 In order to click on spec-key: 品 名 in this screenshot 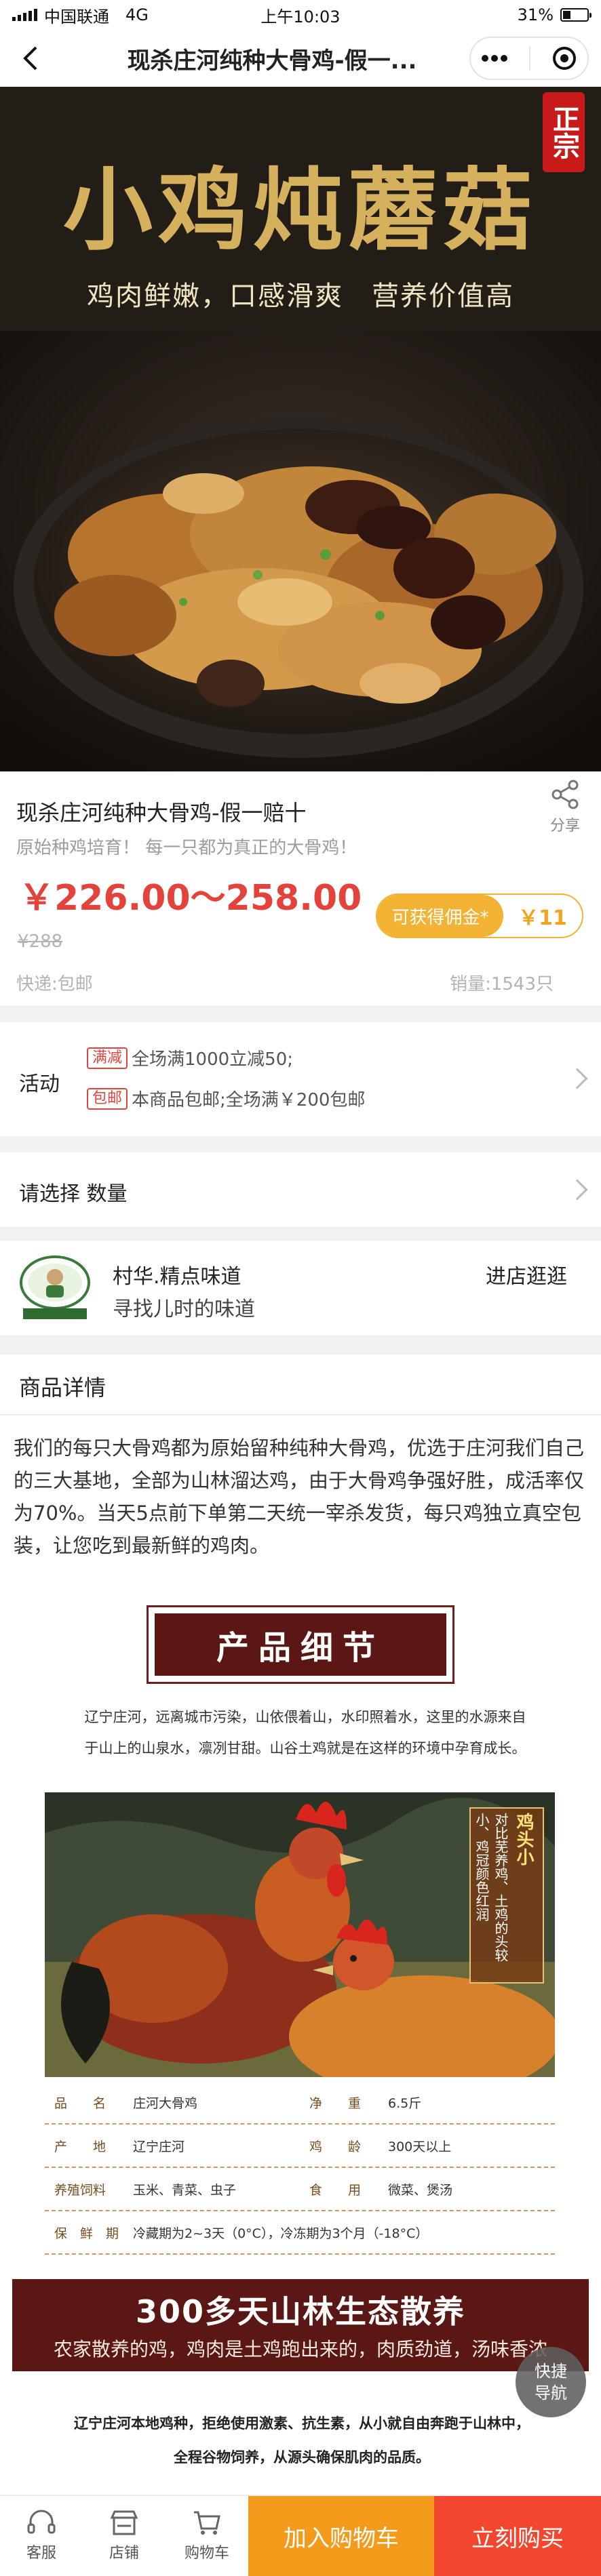, I will do `click(80, 2103)`.